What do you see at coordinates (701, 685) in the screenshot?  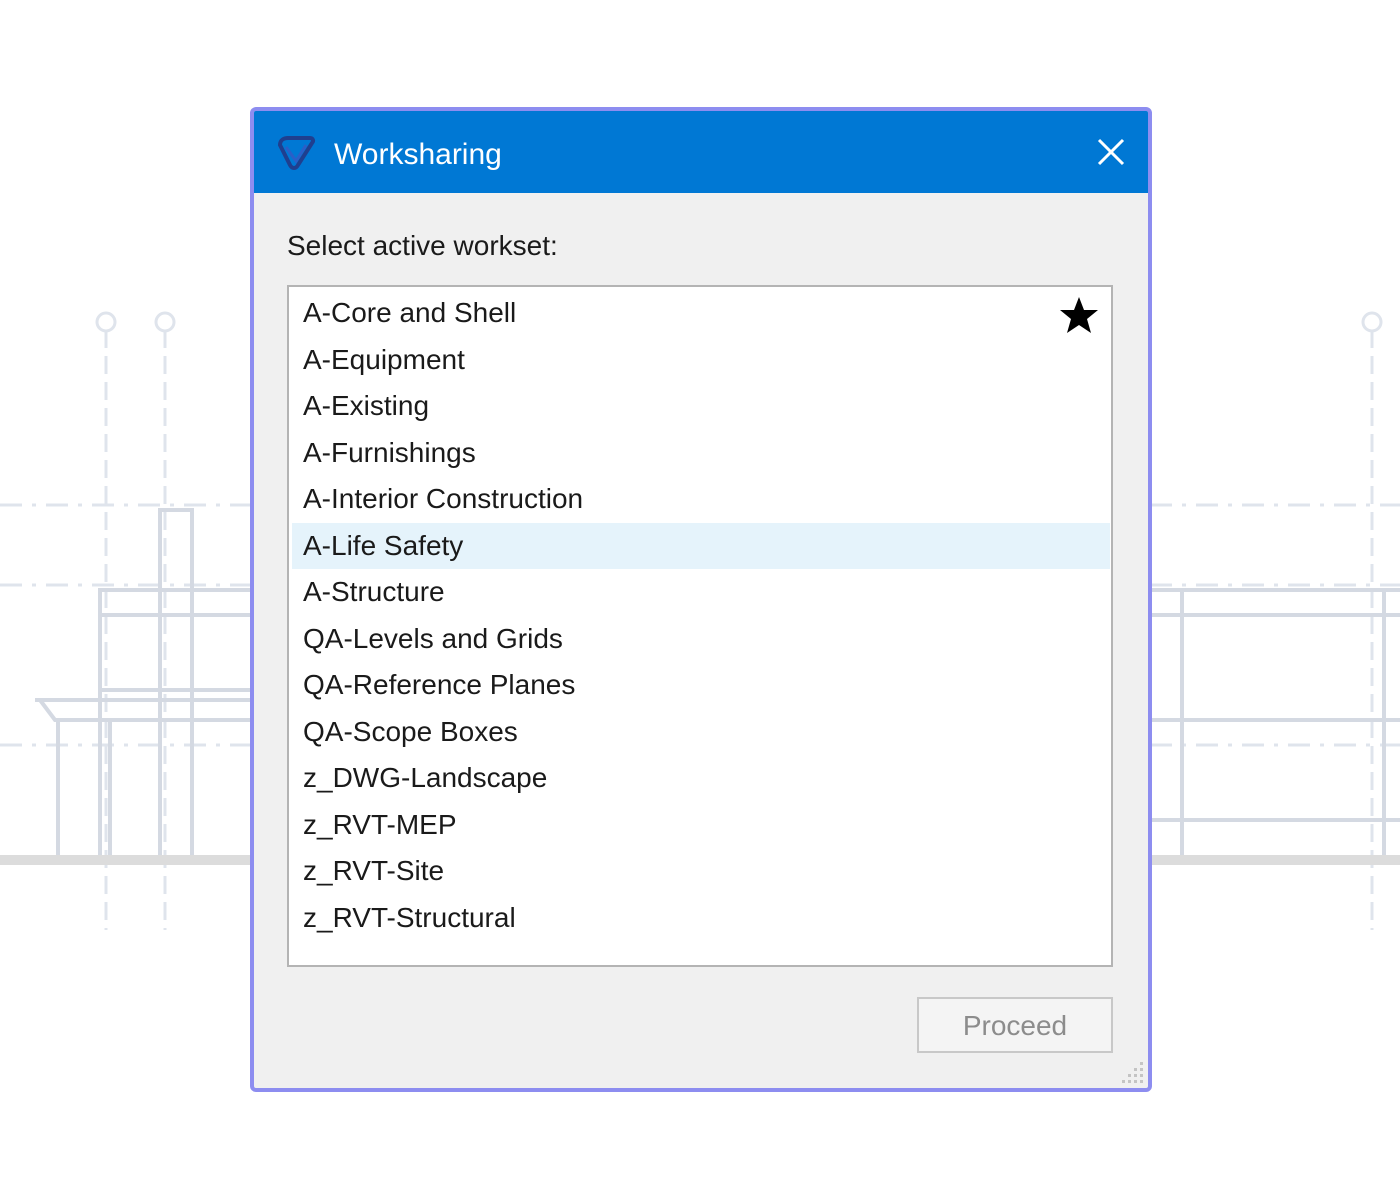 I see `workset-item-reference-planes: QA-Reference Planes` at bounding box center [701, 685].